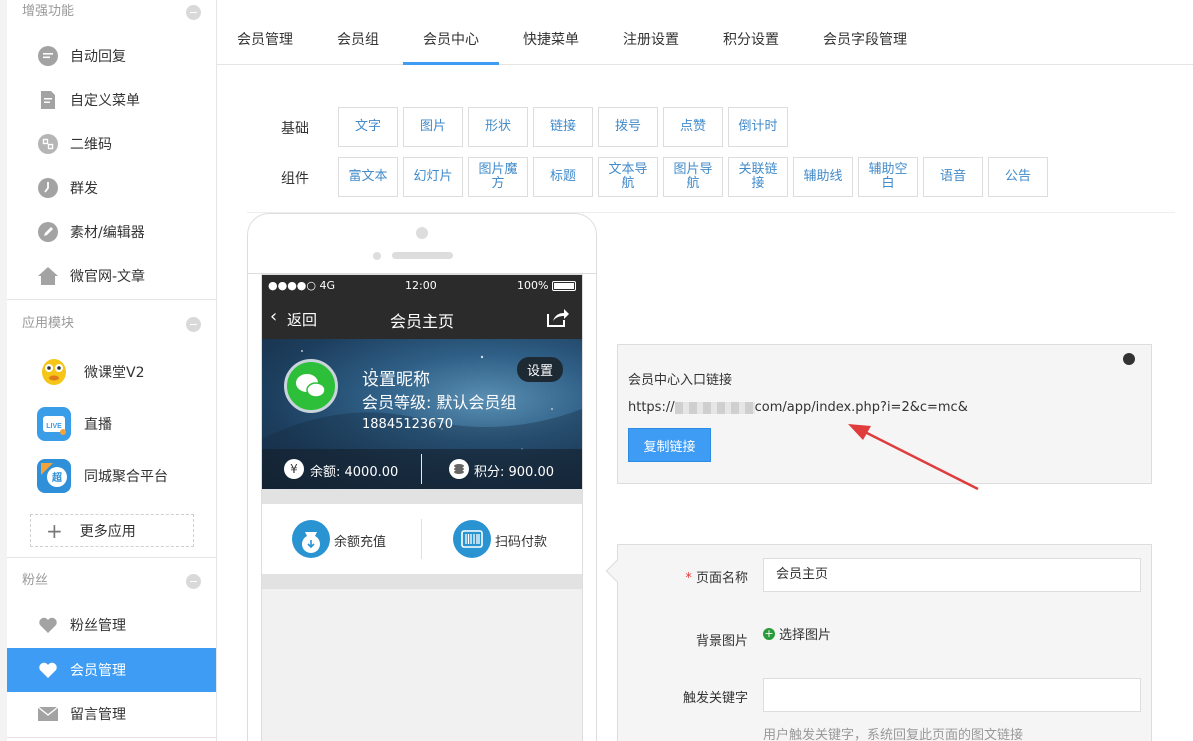 The width and height of the screenshot is (1193, 741). What do you see at coordinates (98, 671) in the screenshot?
I see `sidebar-item-label: 会员管理` at bounding box center [98, 671].